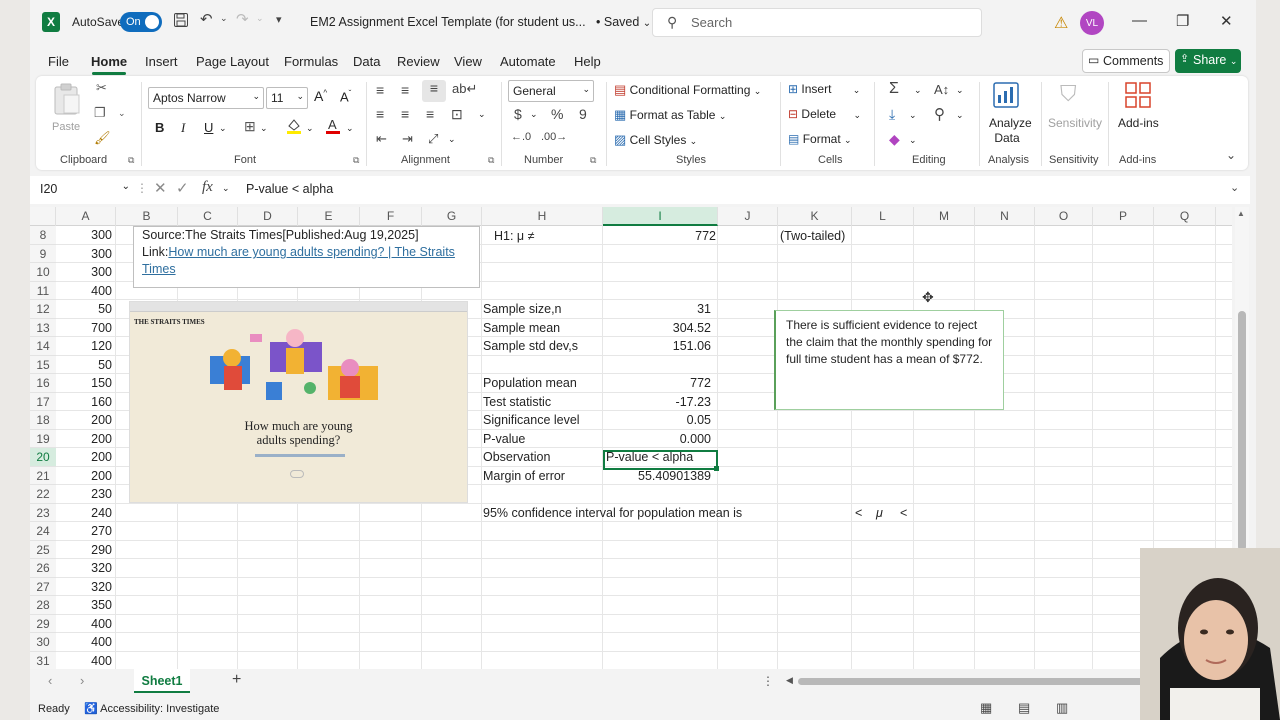 This screenshot has height=720, width=1280. I want to click on accessibility-button: ♿ Accessibility: Investigate, so click(151, 708).